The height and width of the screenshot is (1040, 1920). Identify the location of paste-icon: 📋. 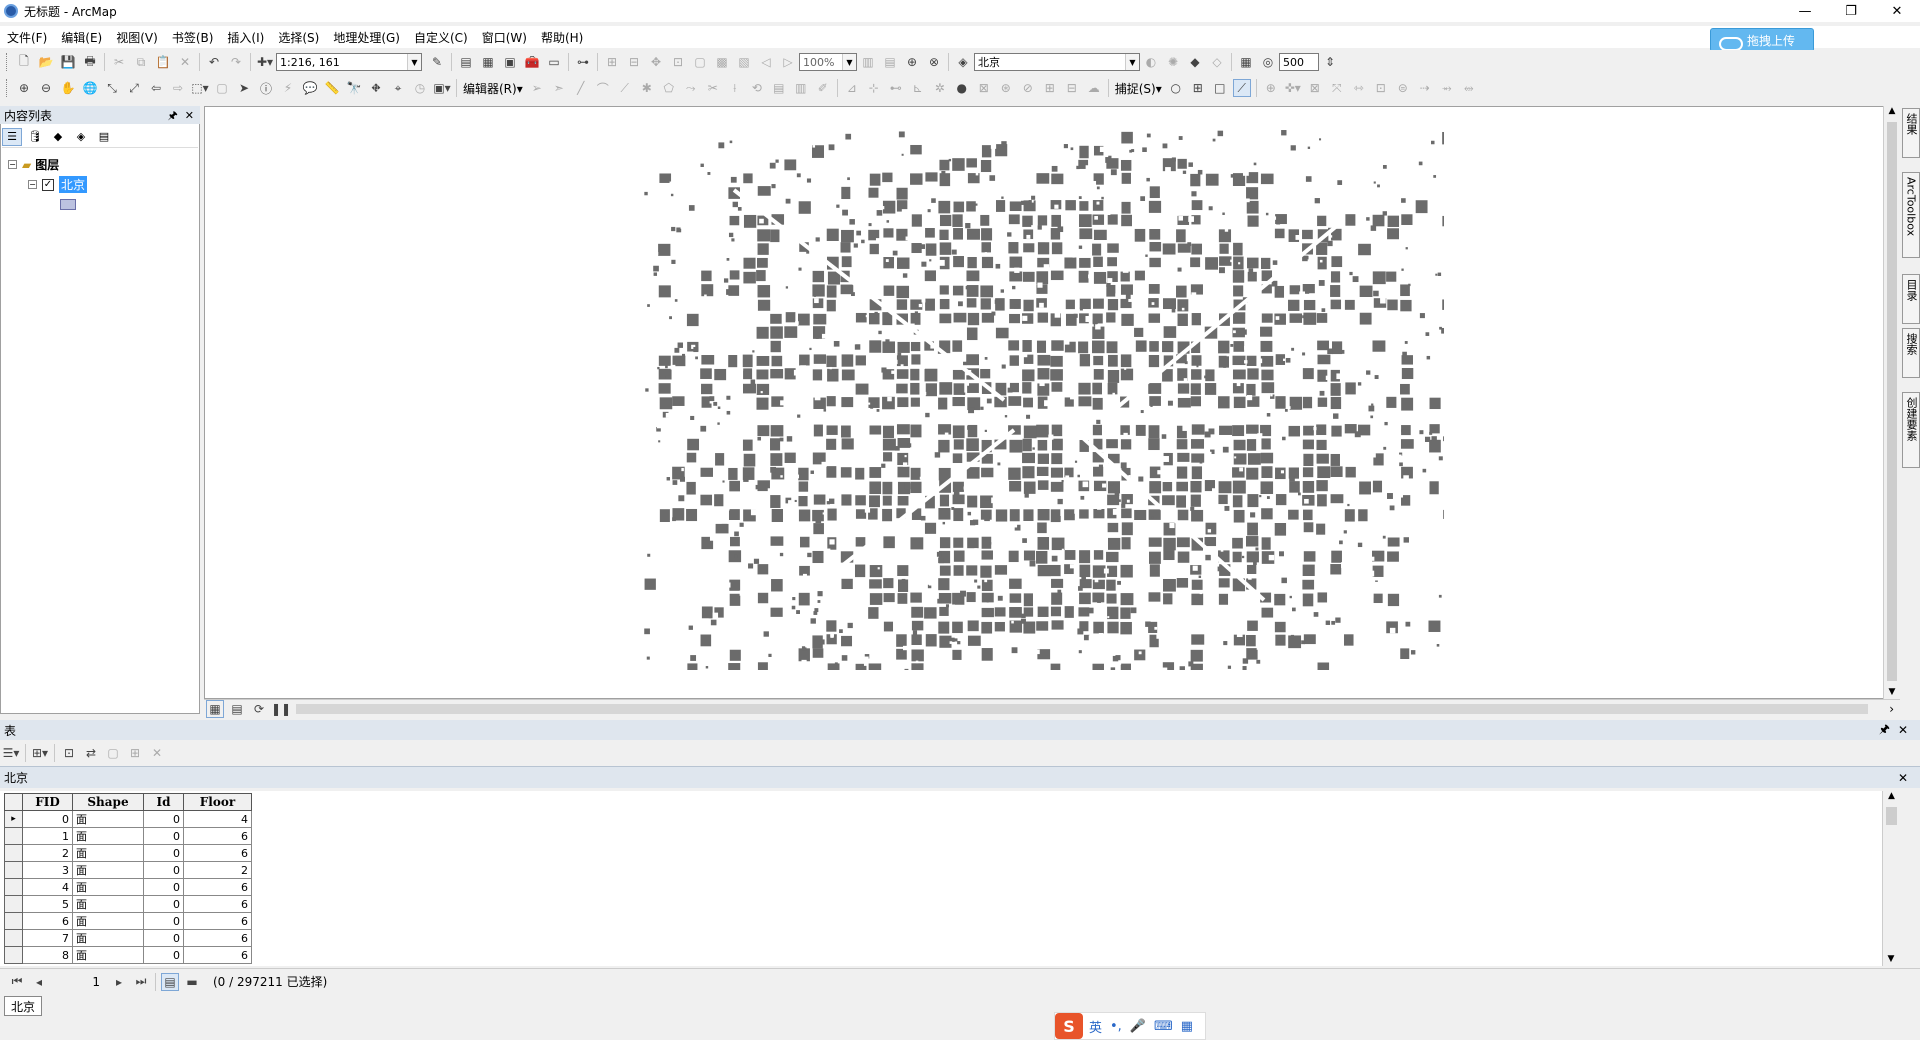
(163, 62).